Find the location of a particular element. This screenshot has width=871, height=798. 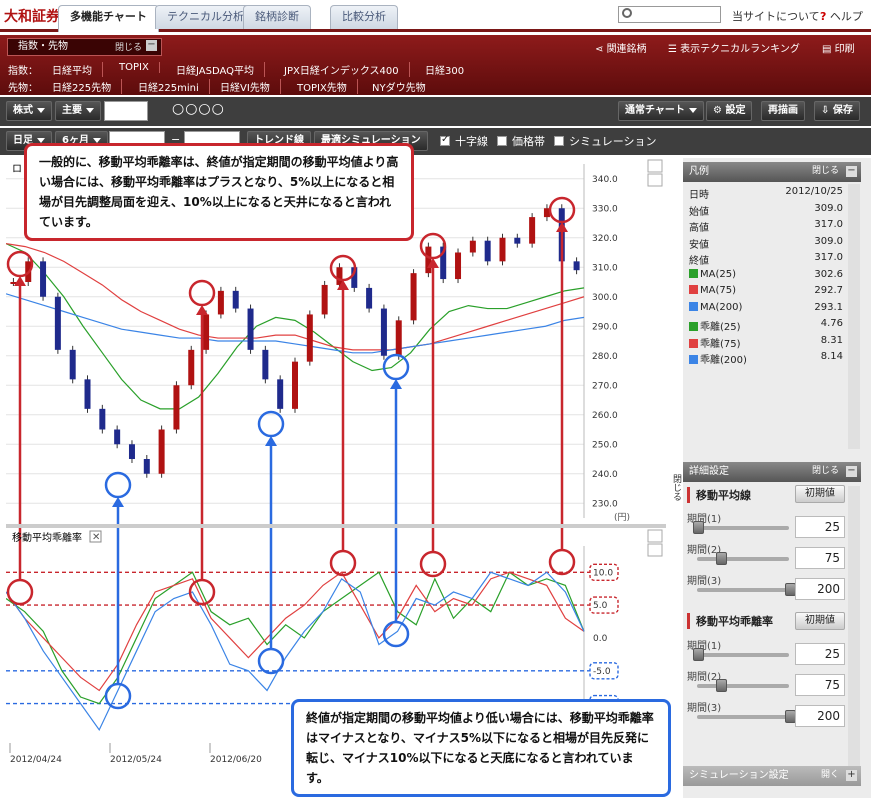

details-scrollbar is located at coordinates (854, 626).